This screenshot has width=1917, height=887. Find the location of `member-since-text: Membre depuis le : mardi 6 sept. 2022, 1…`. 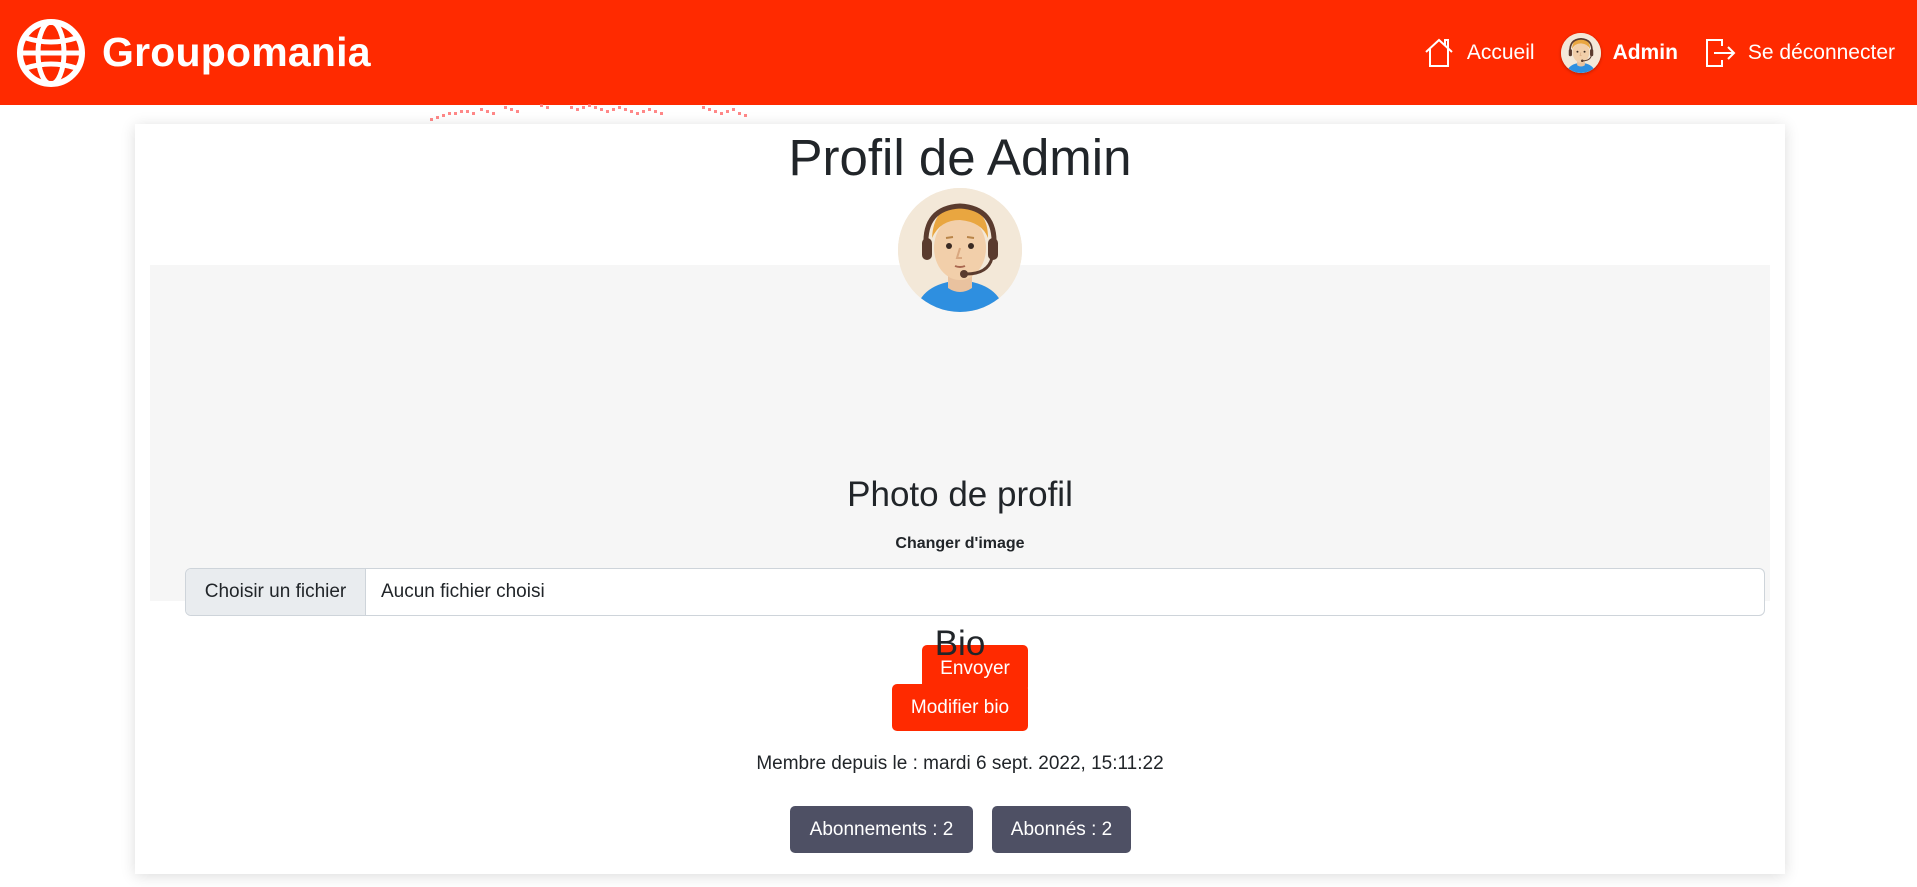

member-since-text: Membre depuis le : mardi 6 sept. 2022, 1… is located at coordinates (960, 763).